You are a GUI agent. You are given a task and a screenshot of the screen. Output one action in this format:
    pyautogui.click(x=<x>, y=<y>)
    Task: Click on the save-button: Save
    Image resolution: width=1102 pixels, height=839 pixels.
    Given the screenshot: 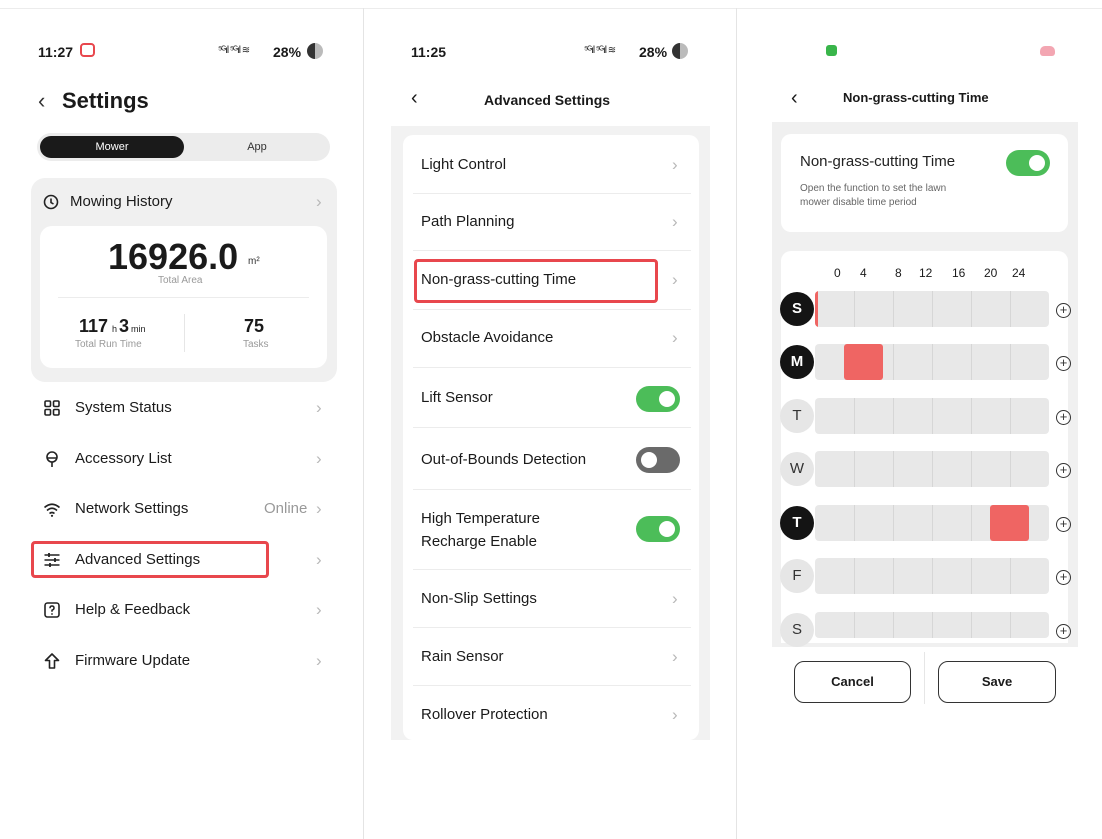 What is the action you would take?
    pyautogui.click(x=997, y=682)
    